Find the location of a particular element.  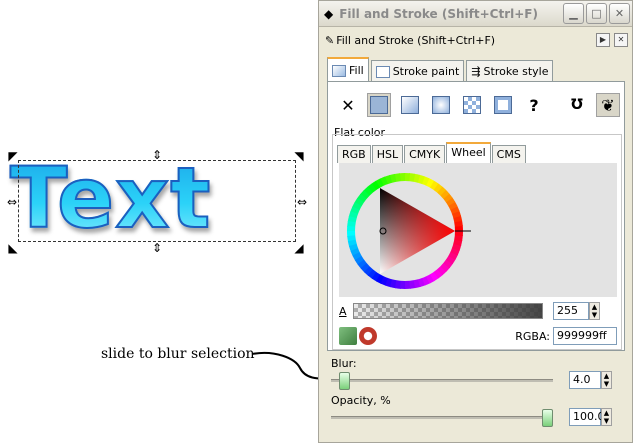

scale-handle-left-icon: ⇔ is located at coordinates (12, 202).